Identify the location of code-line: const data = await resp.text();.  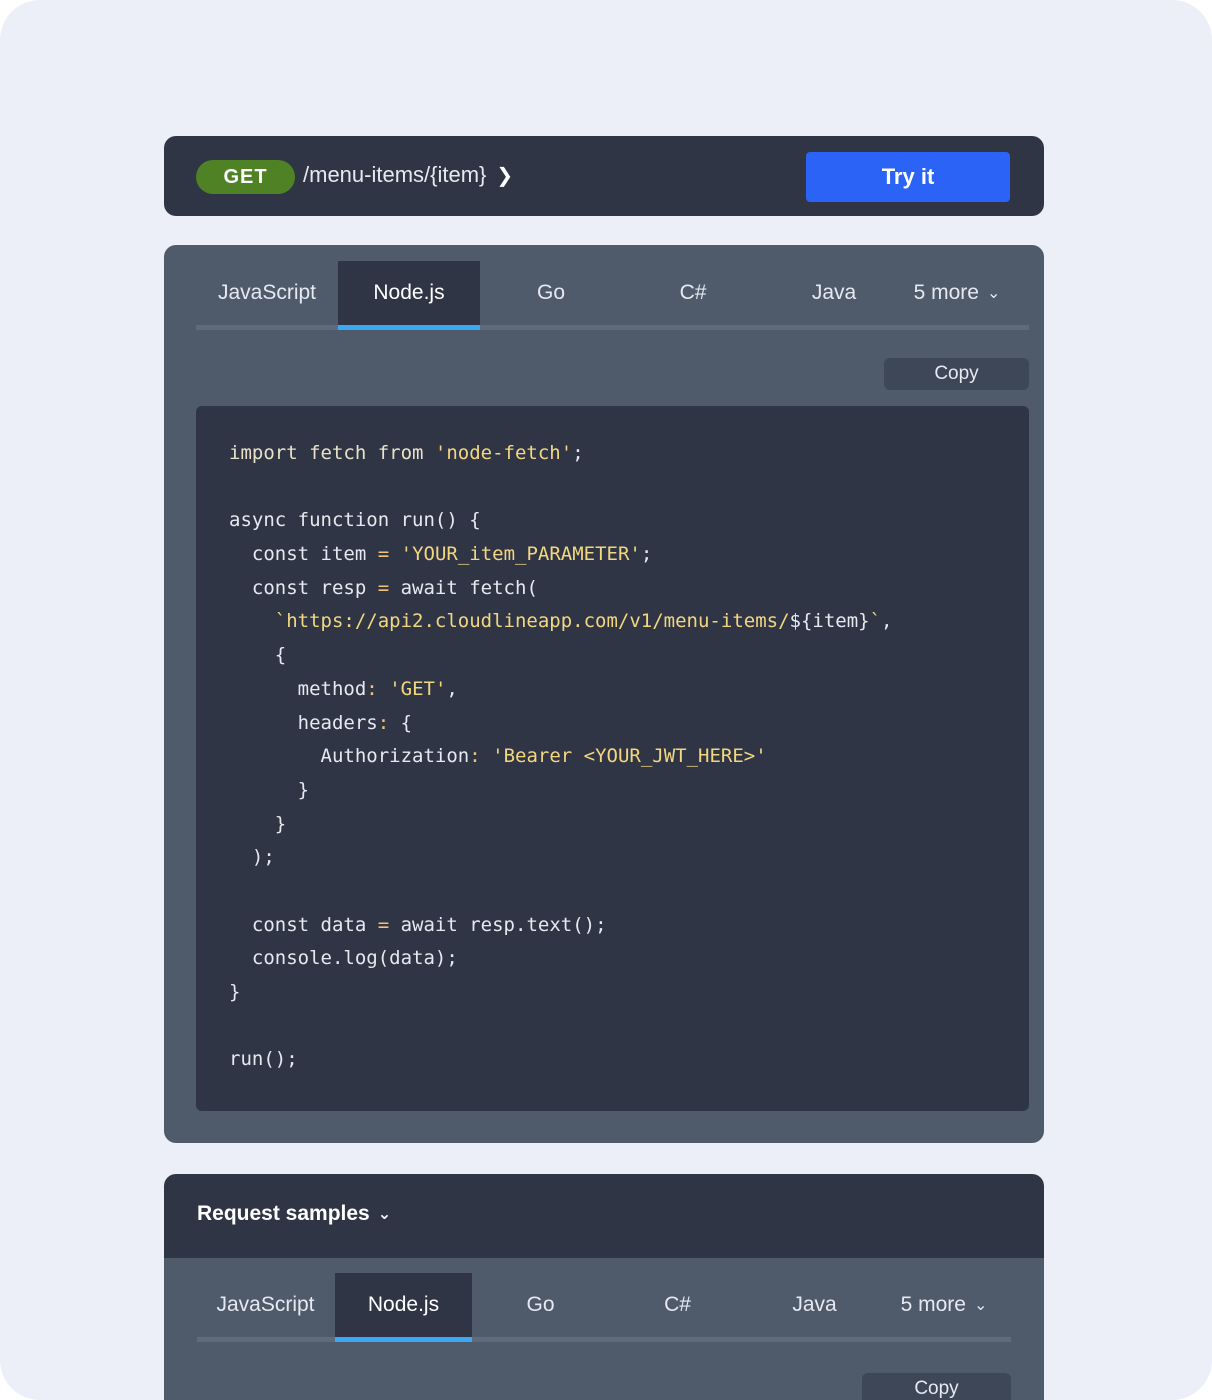
(629, 926).